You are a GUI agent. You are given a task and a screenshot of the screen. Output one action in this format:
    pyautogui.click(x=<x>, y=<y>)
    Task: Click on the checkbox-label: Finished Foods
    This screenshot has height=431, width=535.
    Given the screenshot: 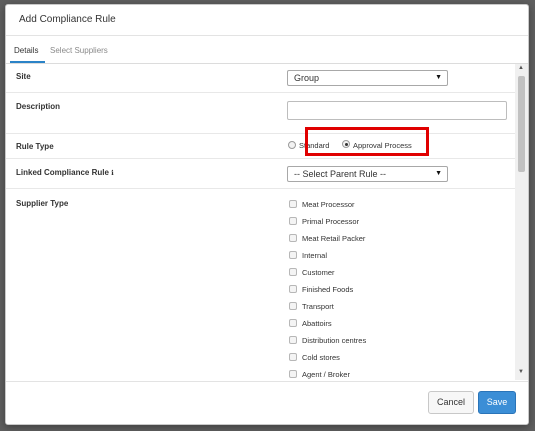 What is the action you would take?
    pyautogui.click(x=328, y=289)
    